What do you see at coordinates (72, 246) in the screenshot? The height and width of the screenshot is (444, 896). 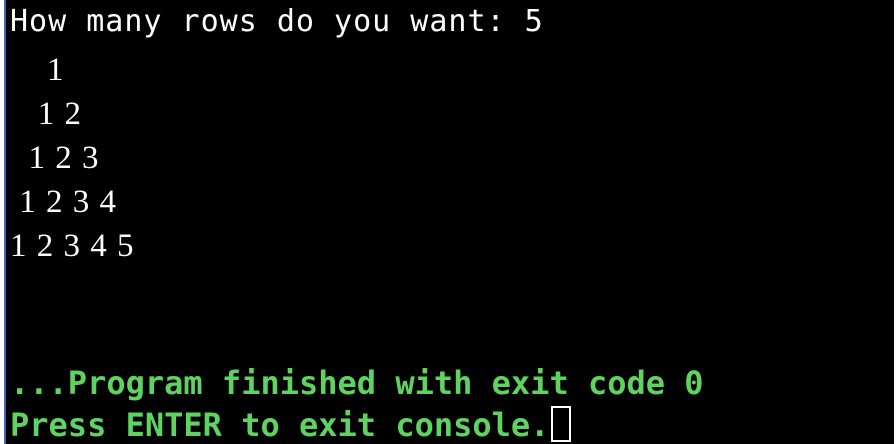 I see `output-row-5: 1 2 3 4 5` at bounding box center [72, 246].